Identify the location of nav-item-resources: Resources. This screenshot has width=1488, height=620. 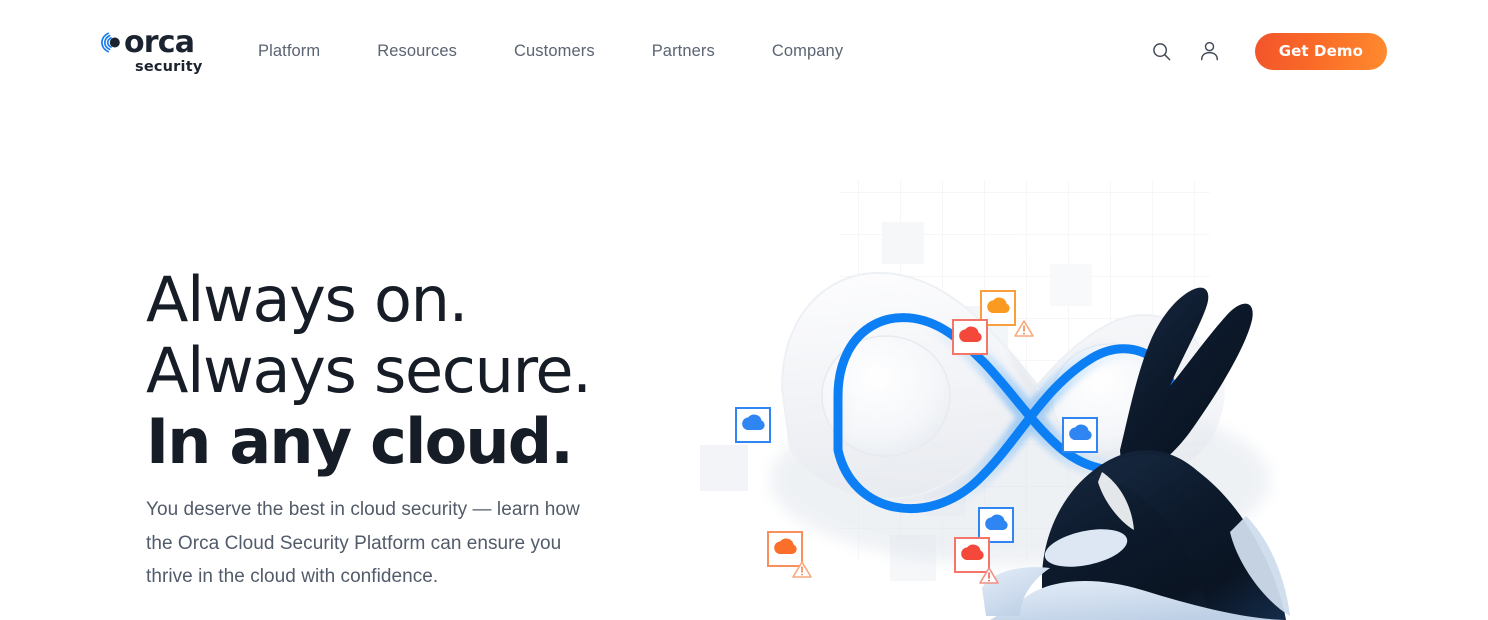
(417, 51).